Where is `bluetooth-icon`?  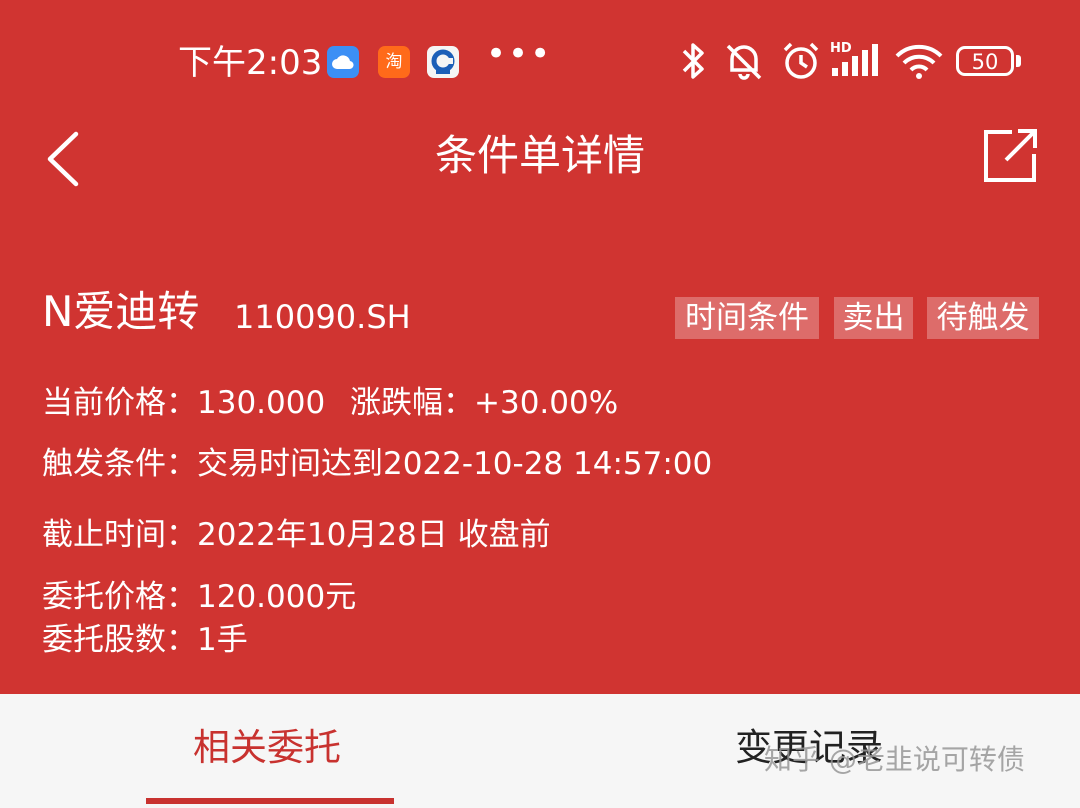 bluetooth-icon is located at coordinates (693, 61).